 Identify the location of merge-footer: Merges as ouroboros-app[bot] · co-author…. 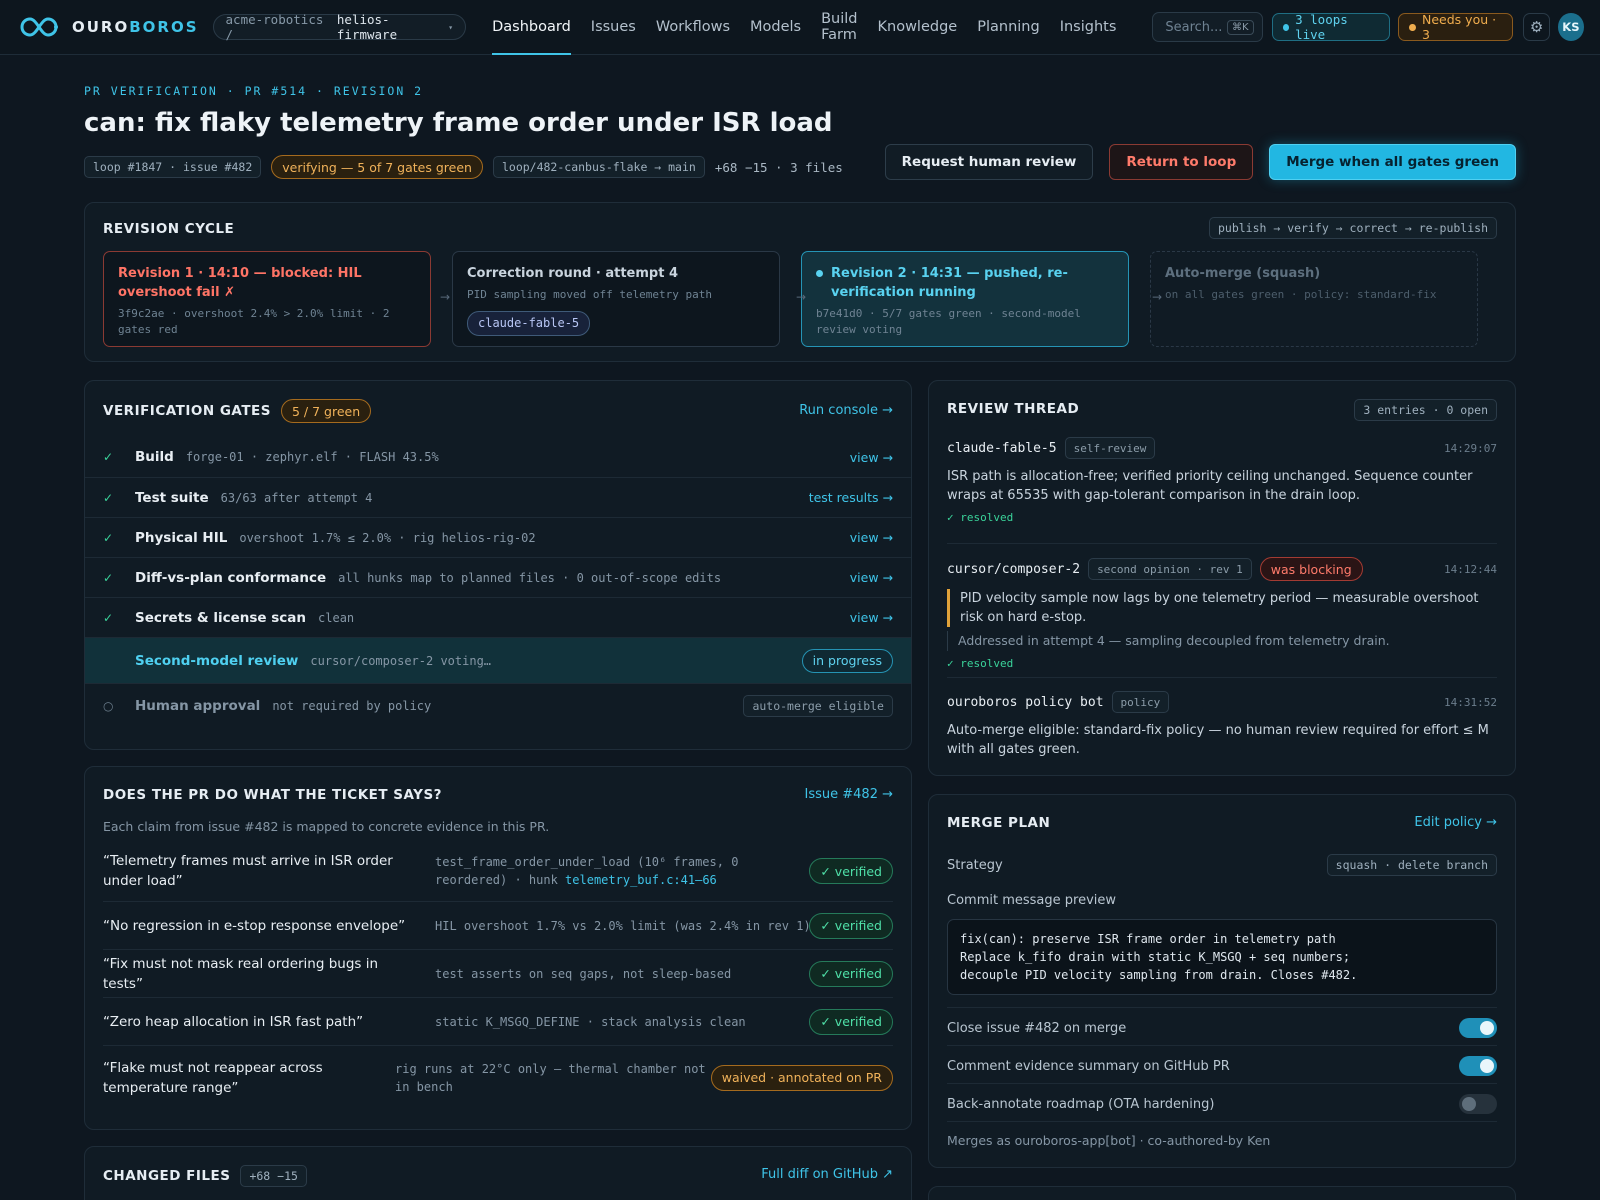
(1109, 1140).